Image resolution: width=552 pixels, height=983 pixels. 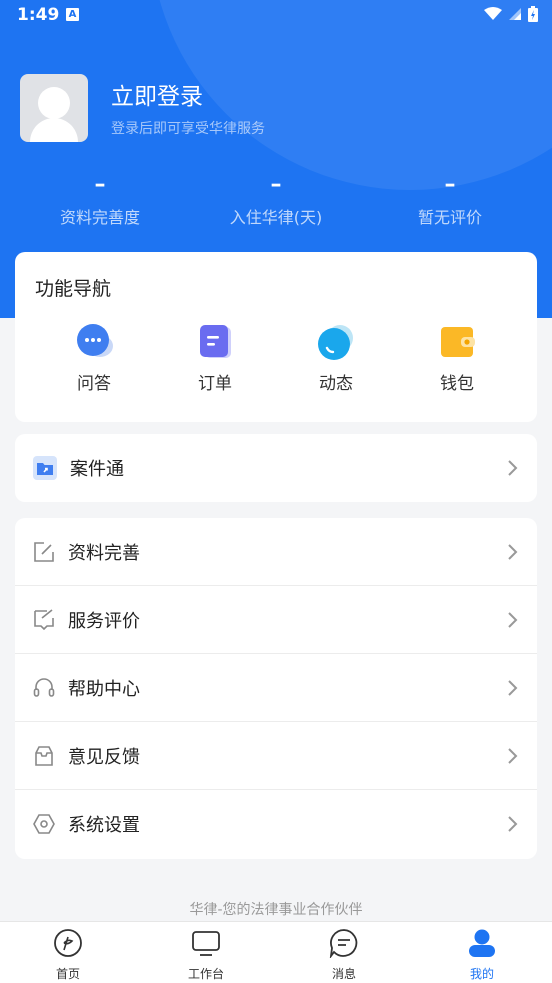 I want to click on stat-label: 入住华律(天), so click(x=276, y=217).